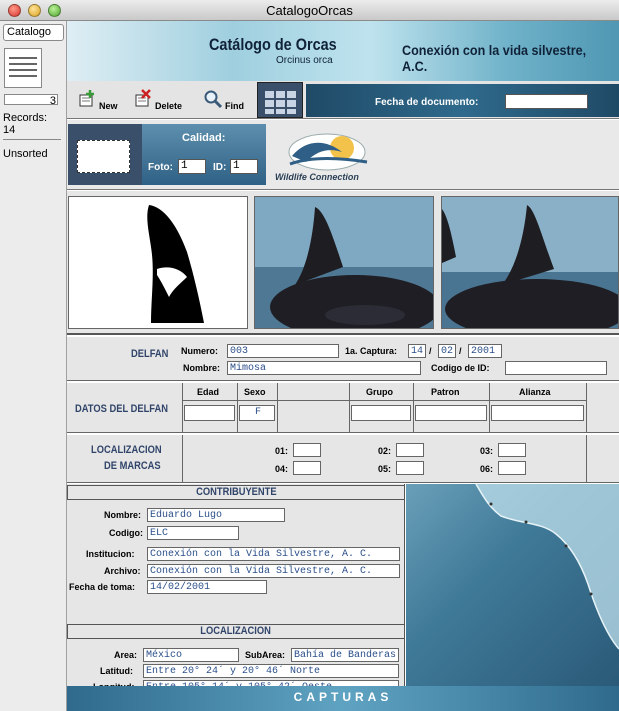 This screenshot has width=619, height=711. What do you see at coordinates (103, 156) in the screenshot?
I see `thumbnail-field` at bounding box center [103, 156].